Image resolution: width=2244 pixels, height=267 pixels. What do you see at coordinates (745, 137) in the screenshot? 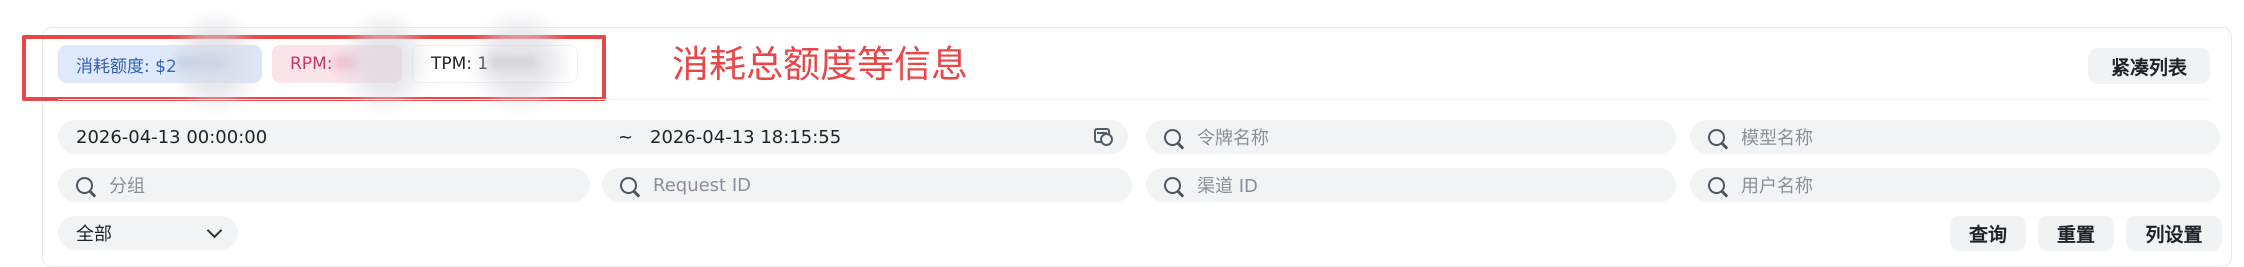
I see `date-end-value: 2026-04-13 18:15:55` at bounding box center [745, 137].